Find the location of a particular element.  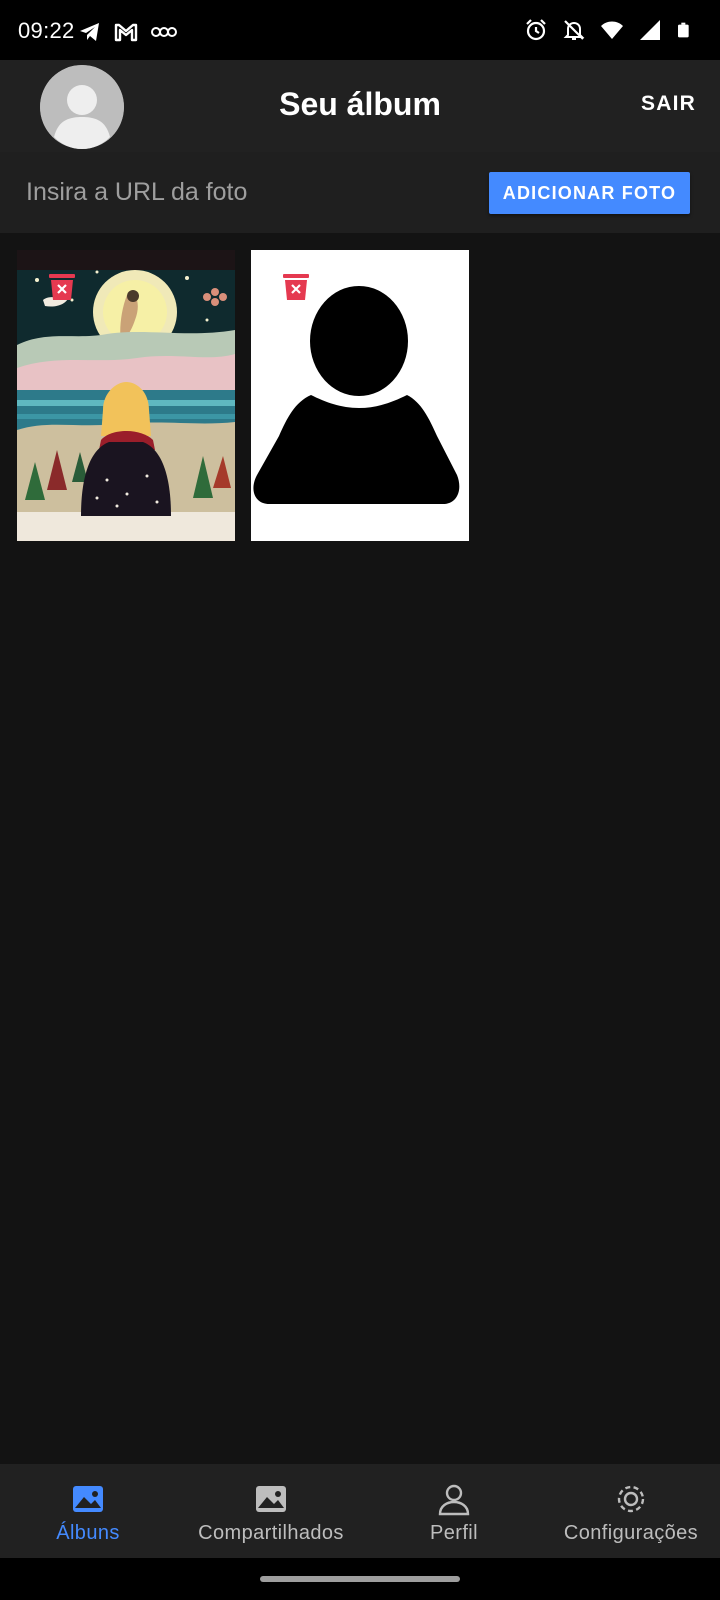

nav-item-configuracoes: Configurações is located at coordinates (631, 1511).